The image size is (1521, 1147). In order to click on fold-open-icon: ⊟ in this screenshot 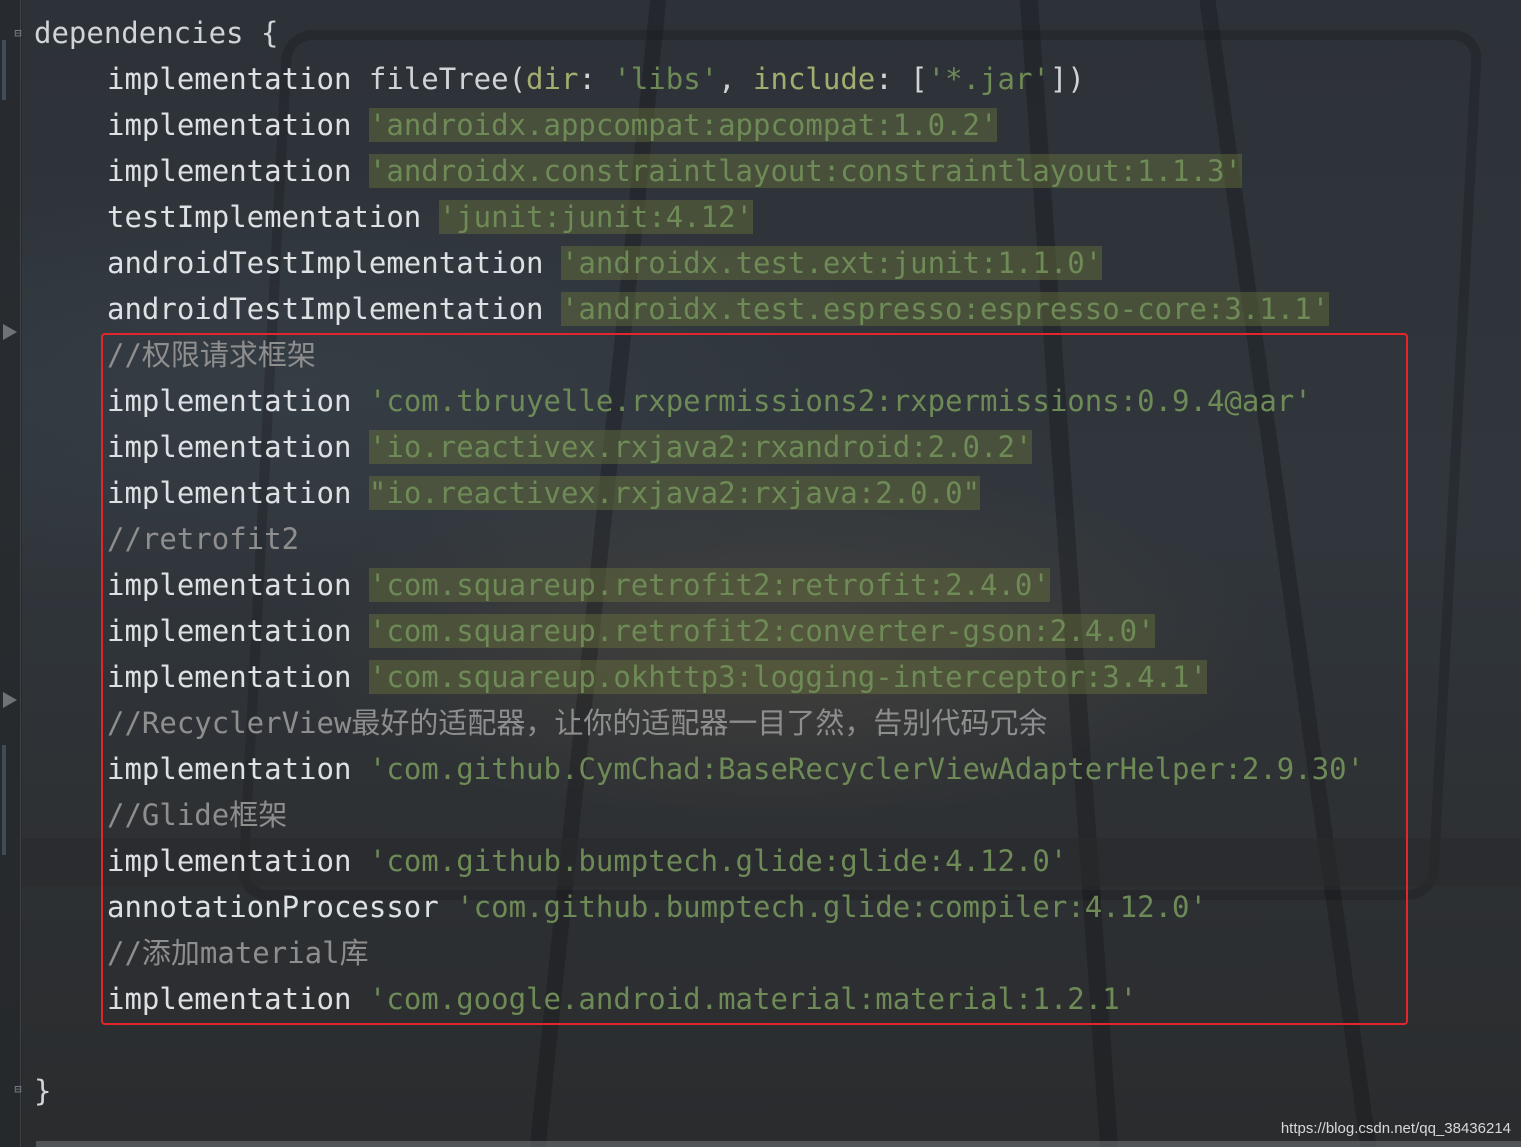, I will do `click(18, 33)`.